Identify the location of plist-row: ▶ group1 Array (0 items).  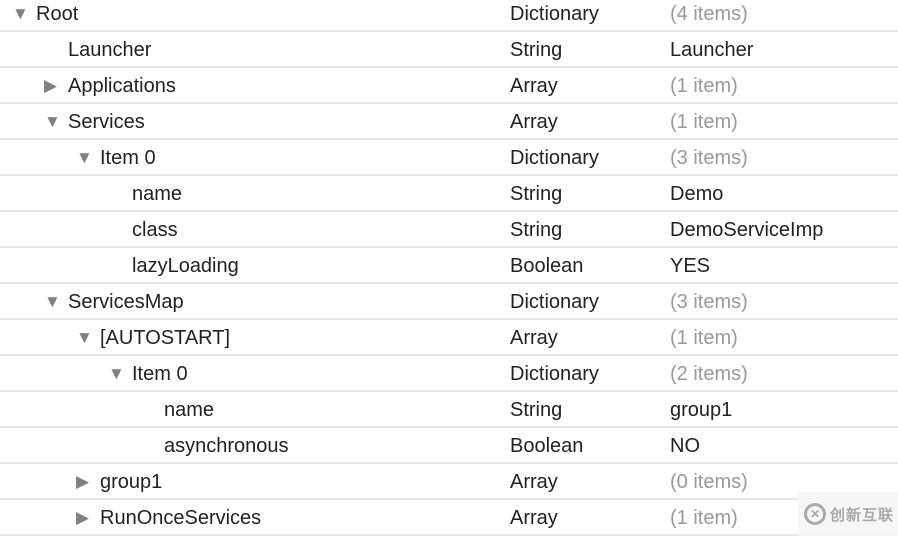
(449, 482).